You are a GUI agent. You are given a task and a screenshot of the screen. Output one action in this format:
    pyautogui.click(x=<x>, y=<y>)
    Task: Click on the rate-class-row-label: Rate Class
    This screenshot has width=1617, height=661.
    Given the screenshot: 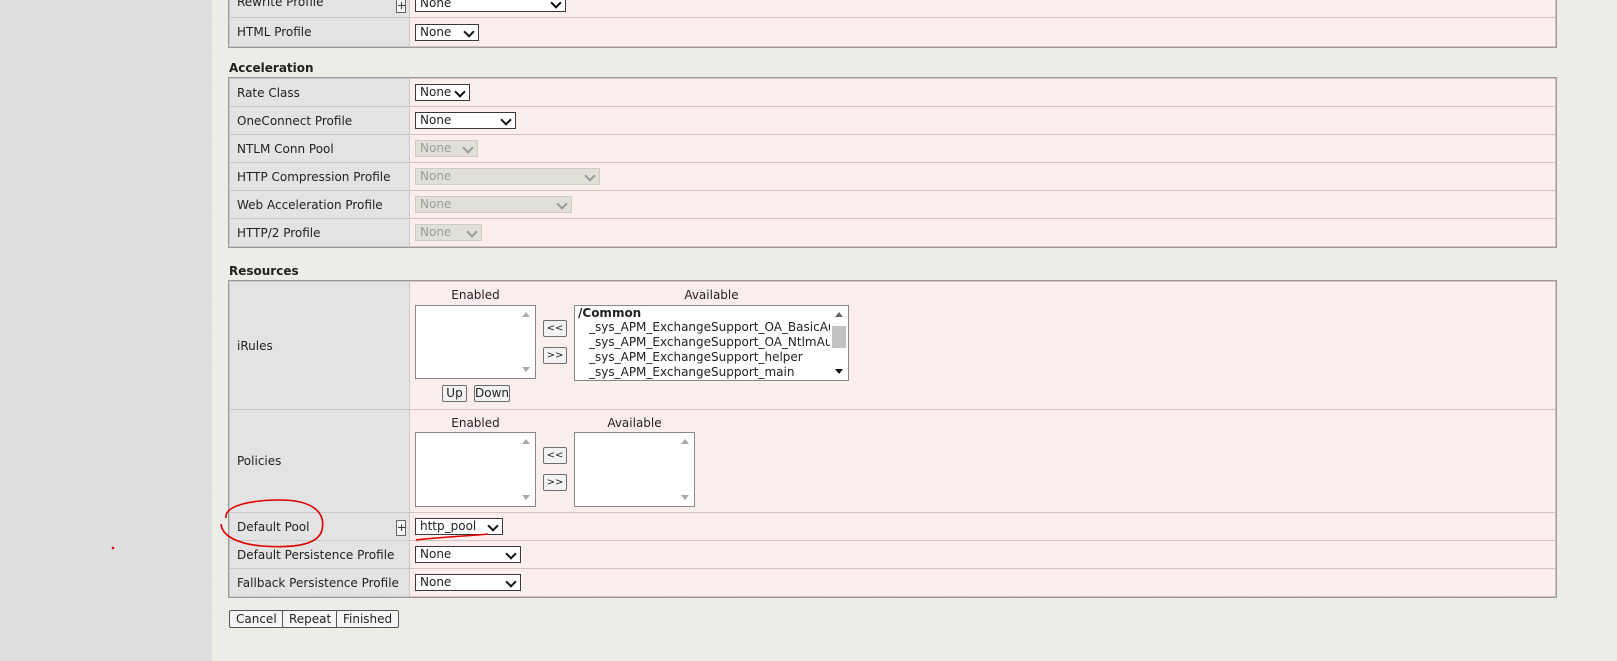 What is the action you would take?
    pyautogui.click(x=319, y=92)
    